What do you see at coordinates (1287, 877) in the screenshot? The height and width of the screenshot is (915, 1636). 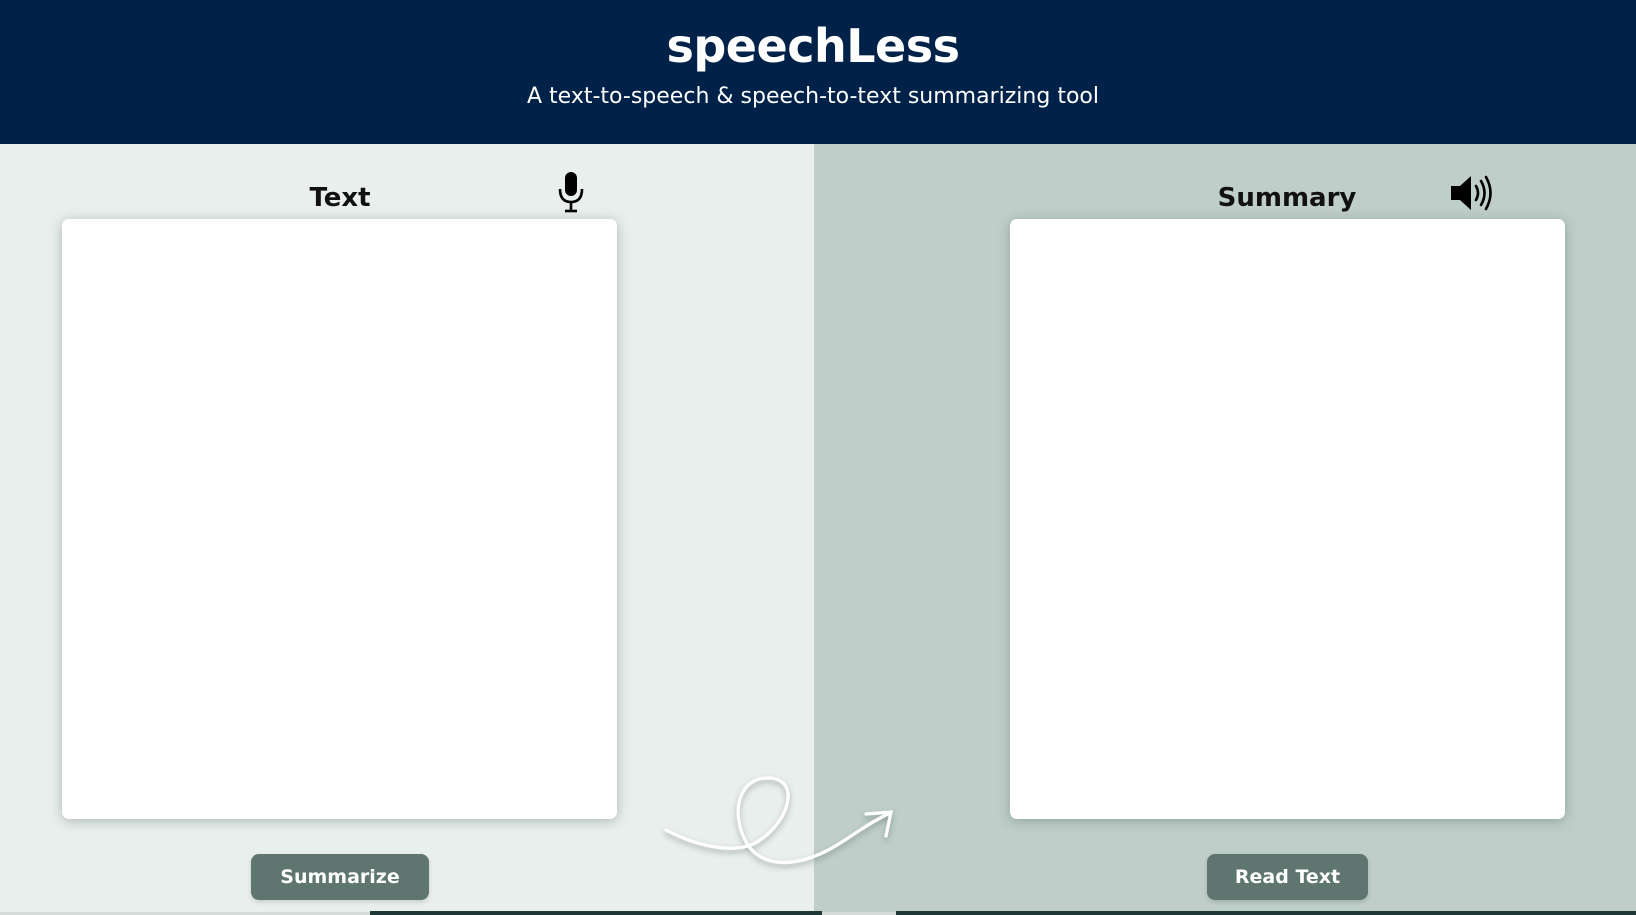 I see `read-text-button: Read Text` at bounding box center [1287, 877].